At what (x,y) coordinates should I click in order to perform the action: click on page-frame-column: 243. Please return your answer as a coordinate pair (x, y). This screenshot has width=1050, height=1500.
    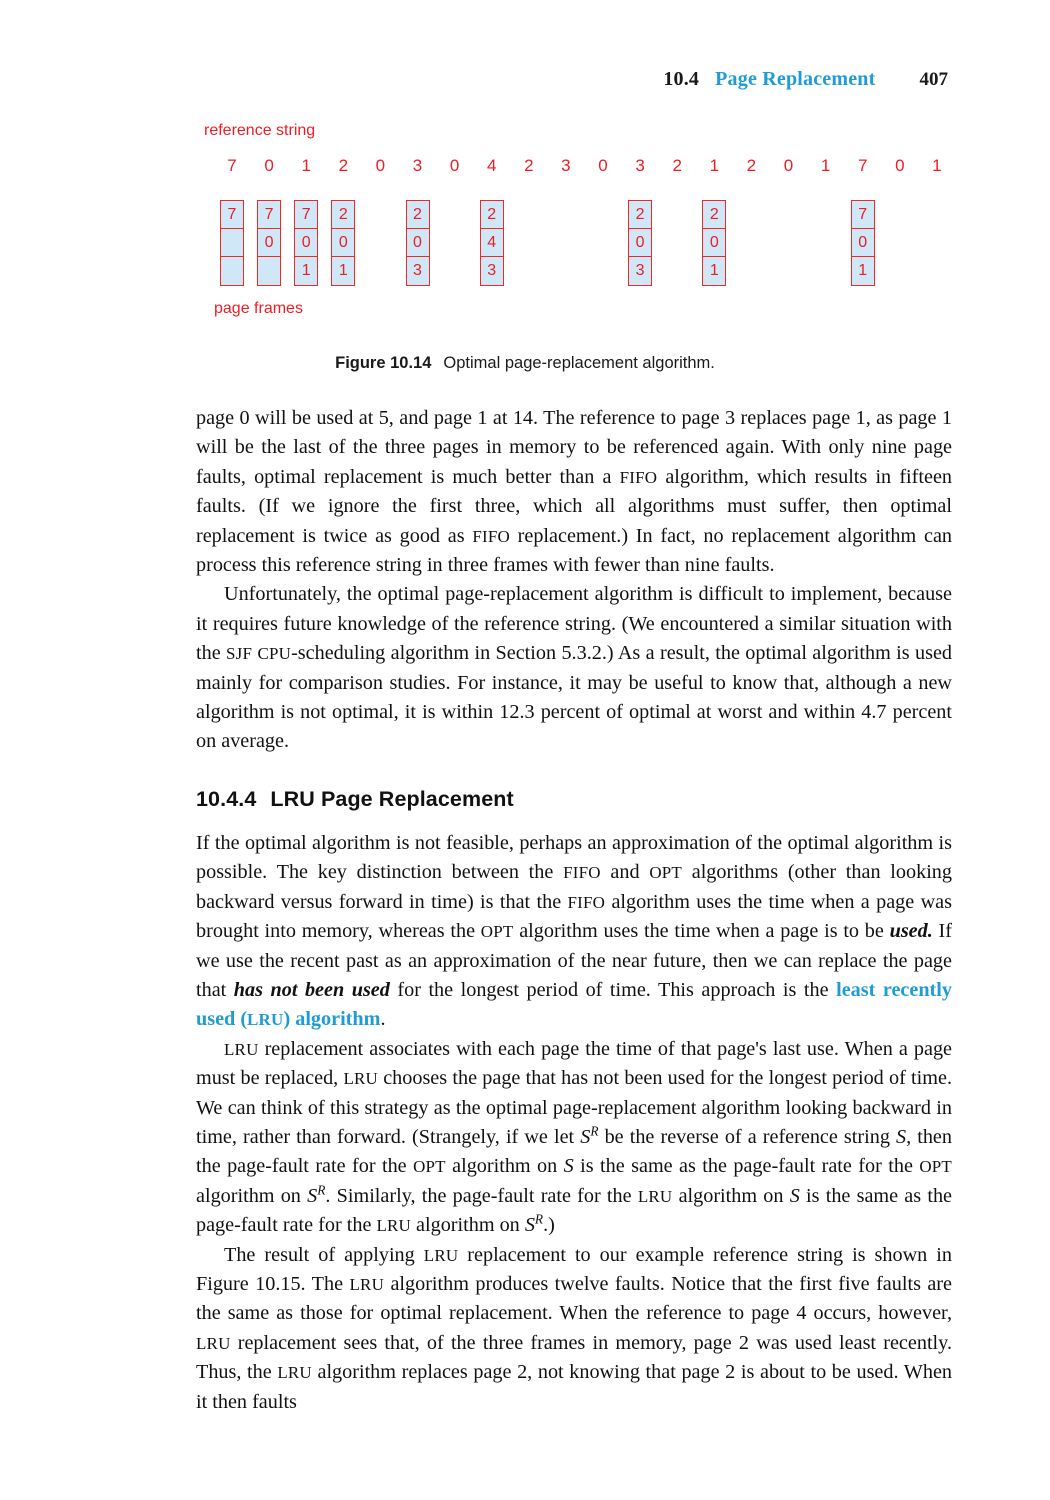
    Looking at the image, I should click on (491, 243).